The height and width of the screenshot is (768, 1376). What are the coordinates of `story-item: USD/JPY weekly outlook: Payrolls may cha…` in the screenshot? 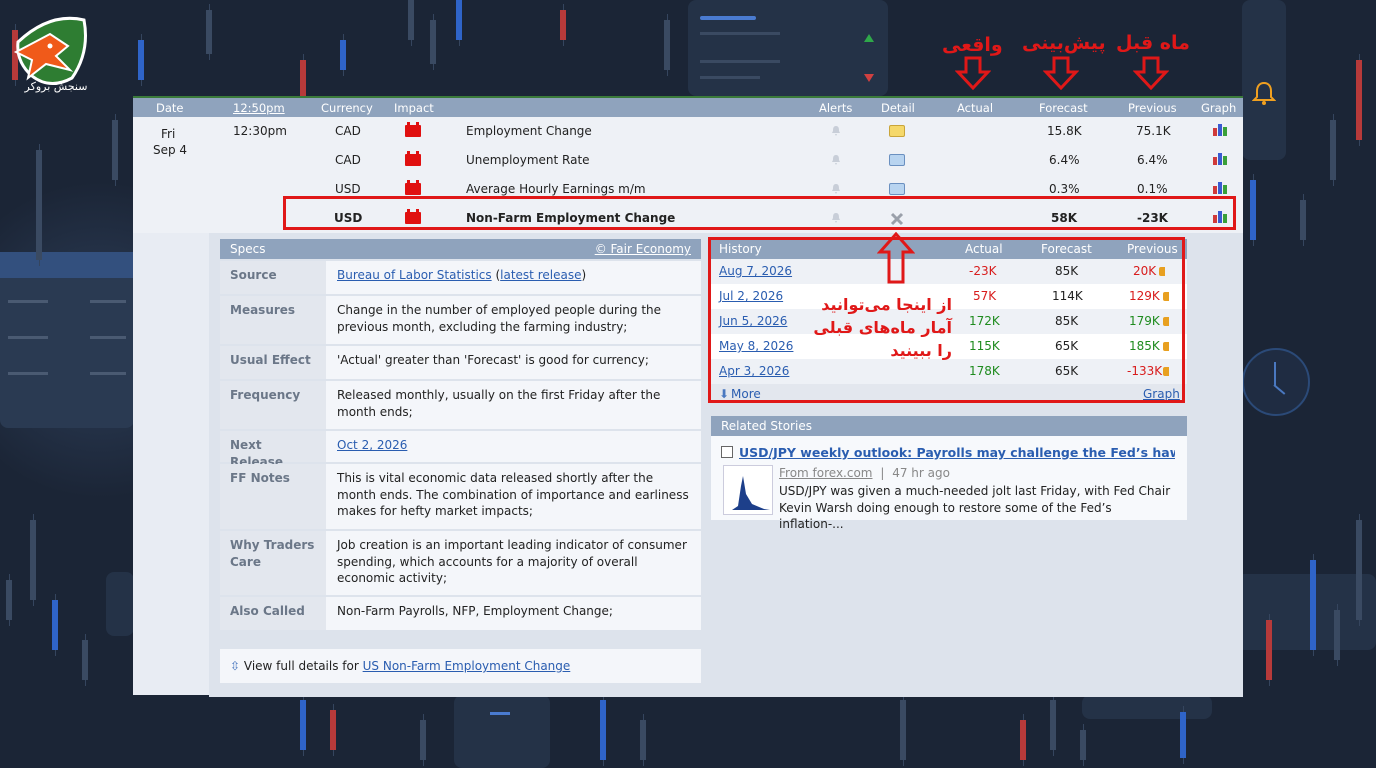 It's located at (949, 483).